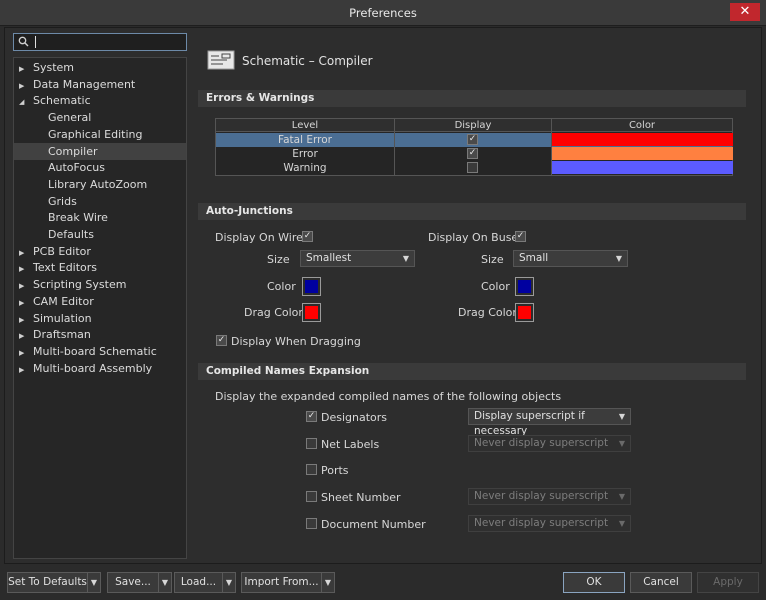  I want to click on table-row: Warning, so click(474, 168).